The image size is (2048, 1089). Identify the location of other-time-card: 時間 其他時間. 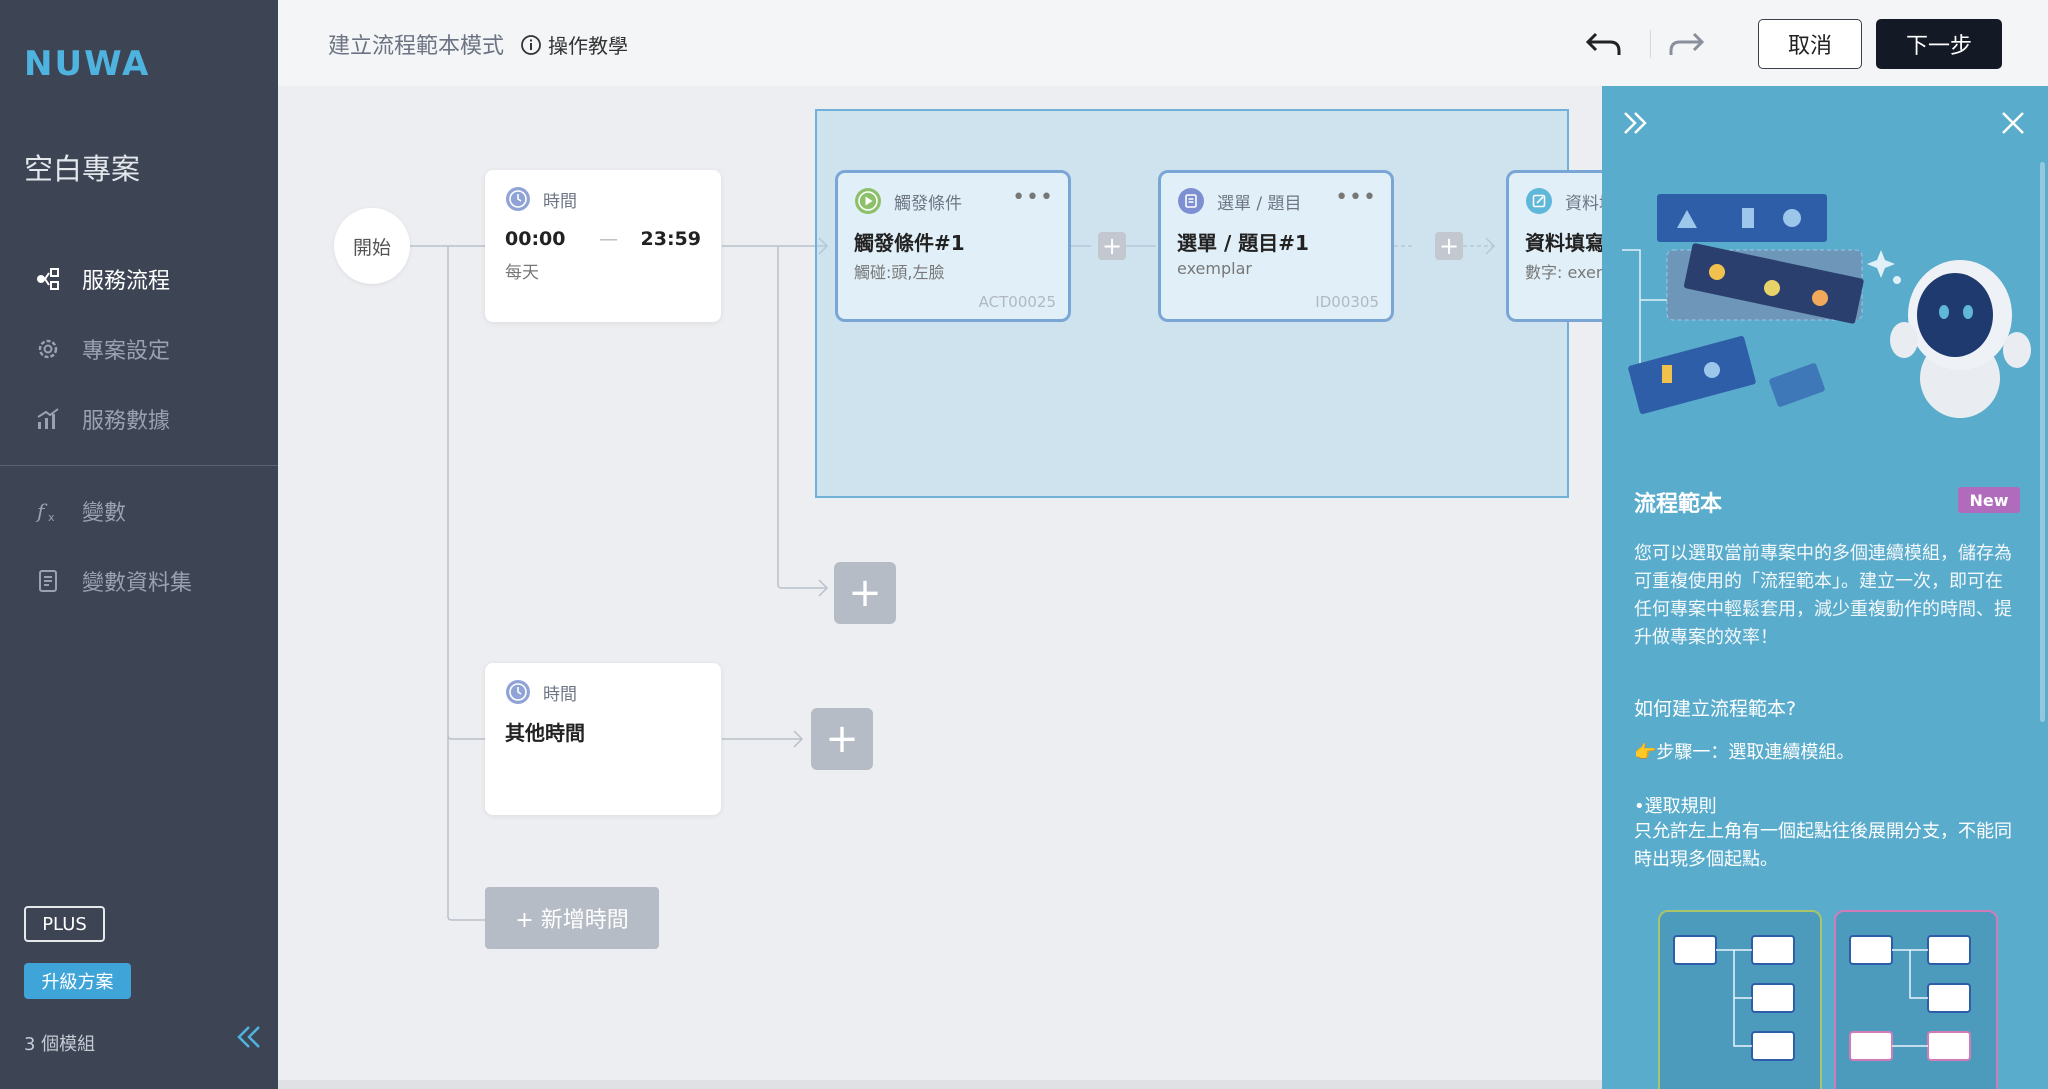
(603, 739).